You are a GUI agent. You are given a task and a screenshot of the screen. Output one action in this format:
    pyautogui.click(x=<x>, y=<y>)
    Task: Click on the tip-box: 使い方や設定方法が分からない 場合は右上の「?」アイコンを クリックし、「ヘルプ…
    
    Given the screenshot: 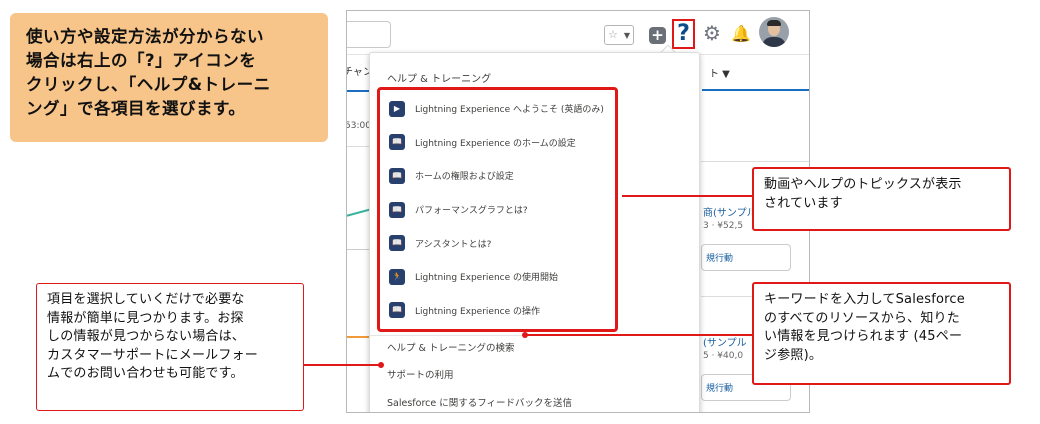 What is the action you would take?
    pyautogui.click(x=169, y=77)
    